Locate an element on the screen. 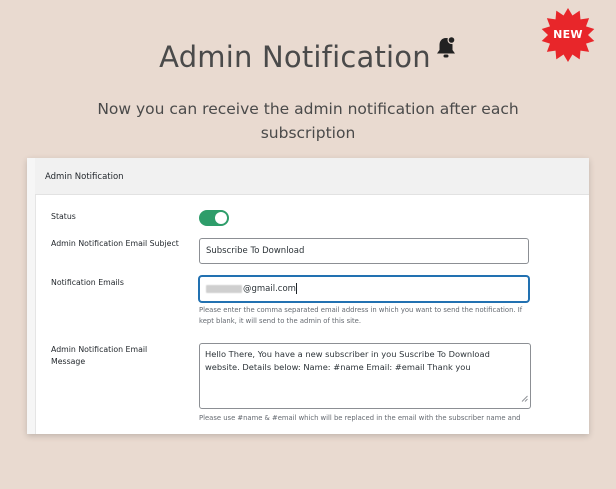  subject-label: Admin Notification Email Subject is located at coordinates (115, 243).